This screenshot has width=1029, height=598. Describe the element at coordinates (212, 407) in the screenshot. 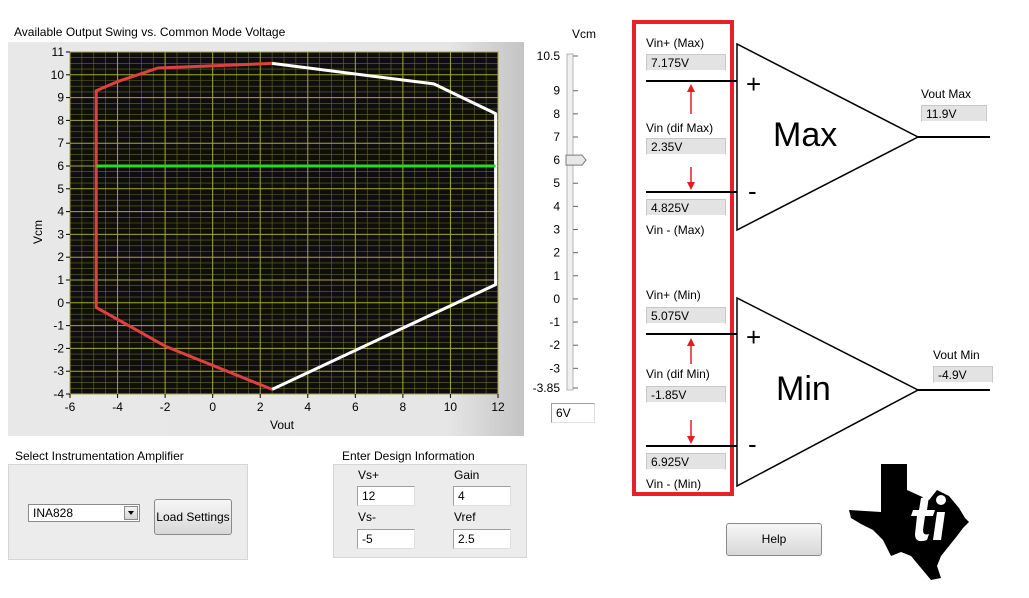

I see `x-tick-label: 0` at that location.